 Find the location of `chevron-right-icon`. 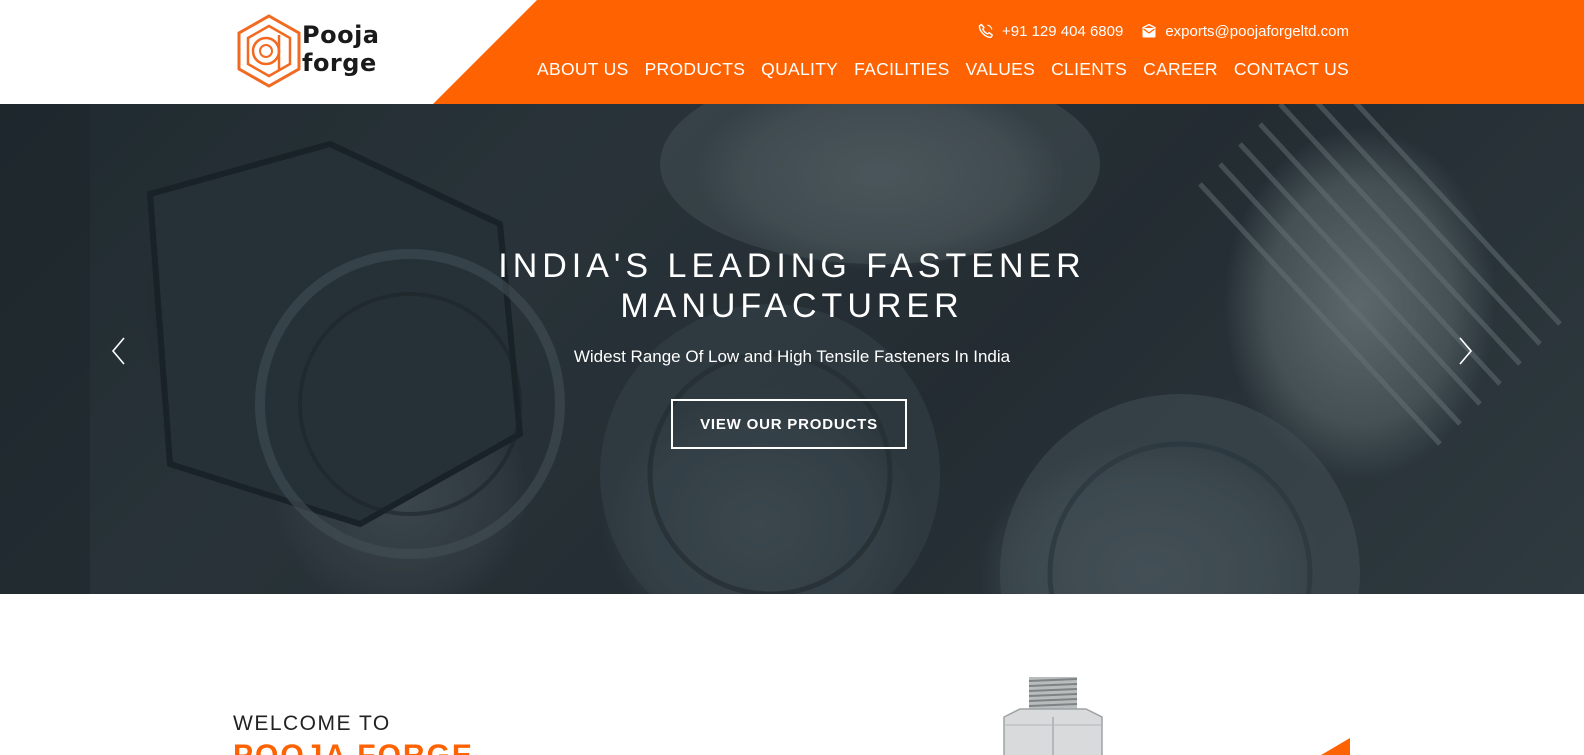

chevron-right-icon is located at coordinates (1465, 351).